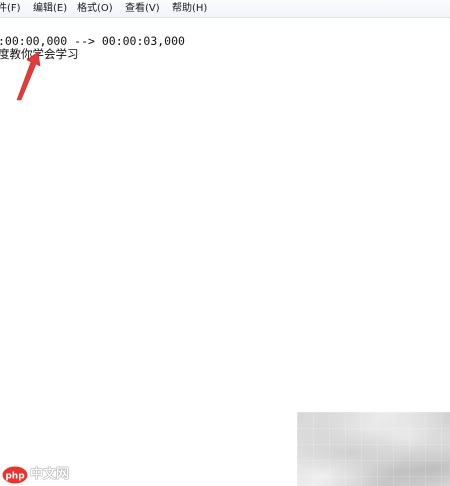  I want to click on menu-file: 件(F), so click(10, 8).